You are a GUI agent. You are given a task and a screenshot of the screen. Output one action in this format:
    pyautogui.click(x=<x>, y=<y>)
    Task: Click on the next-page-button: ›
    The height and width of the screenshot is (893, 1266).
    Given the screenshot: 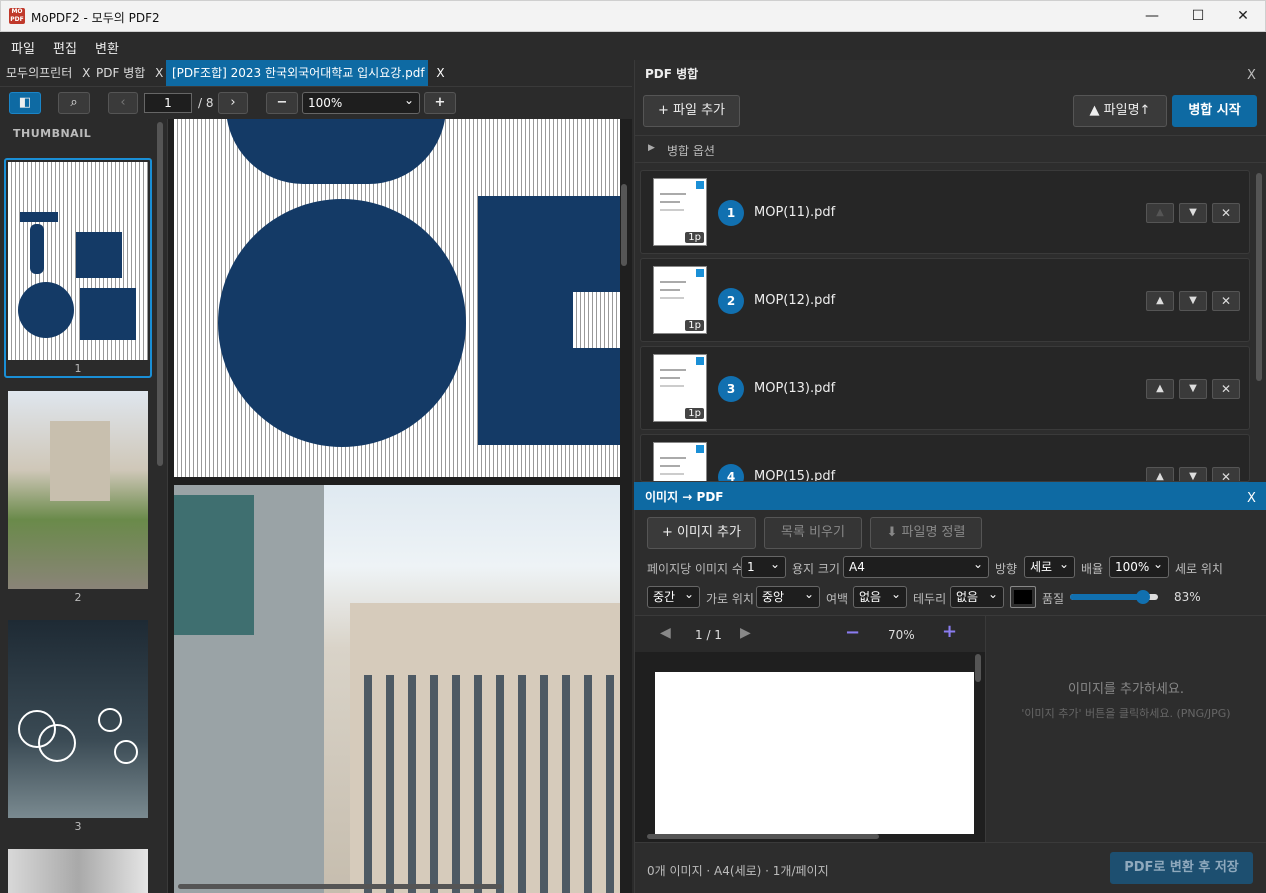 What is the action you would take?
    pyautogui.click(x=233, y=103)
    